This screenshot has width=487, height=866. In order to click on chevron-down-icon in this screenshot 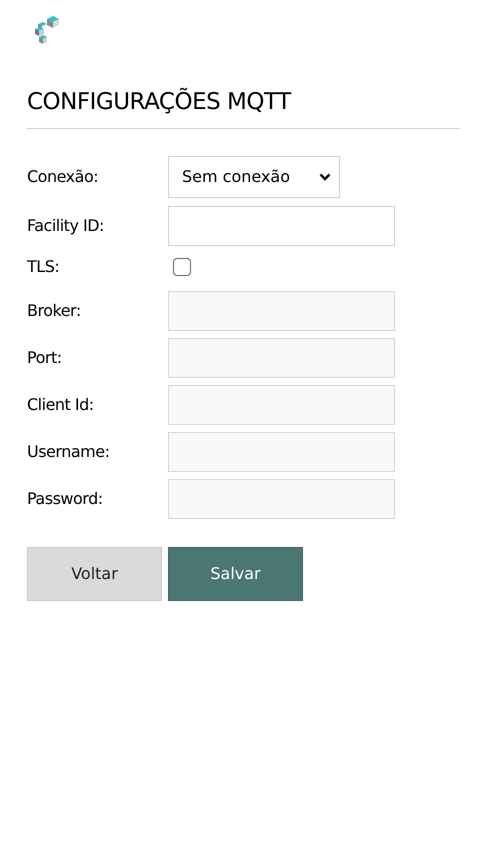, I will do `click(325, 177)`.